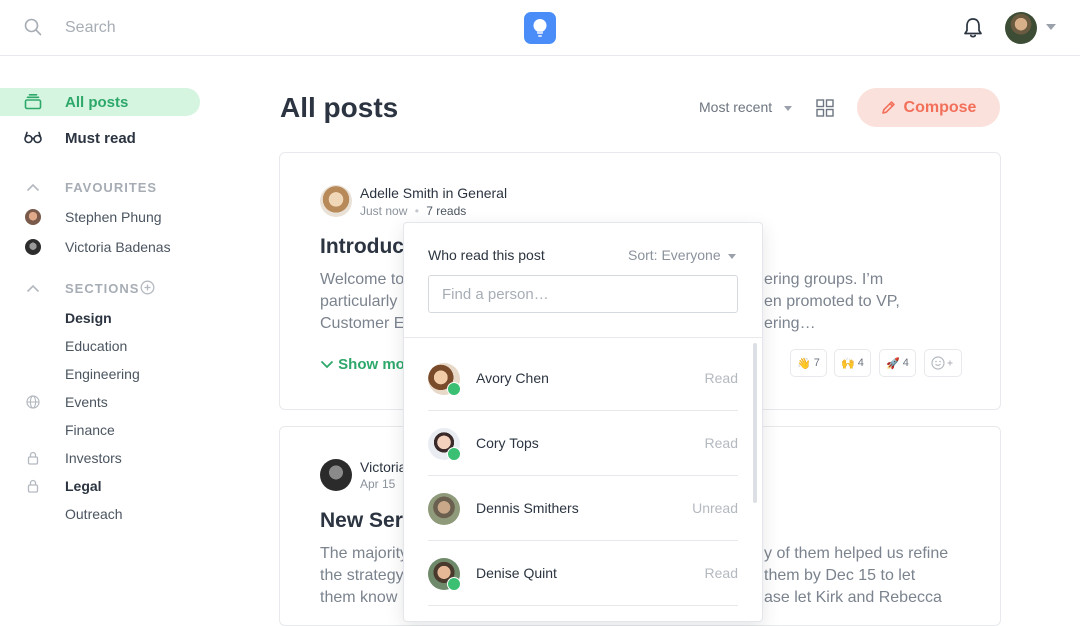  I want to click on readers-sort-dropdown: Sort: Everyone, so click(674, 255).